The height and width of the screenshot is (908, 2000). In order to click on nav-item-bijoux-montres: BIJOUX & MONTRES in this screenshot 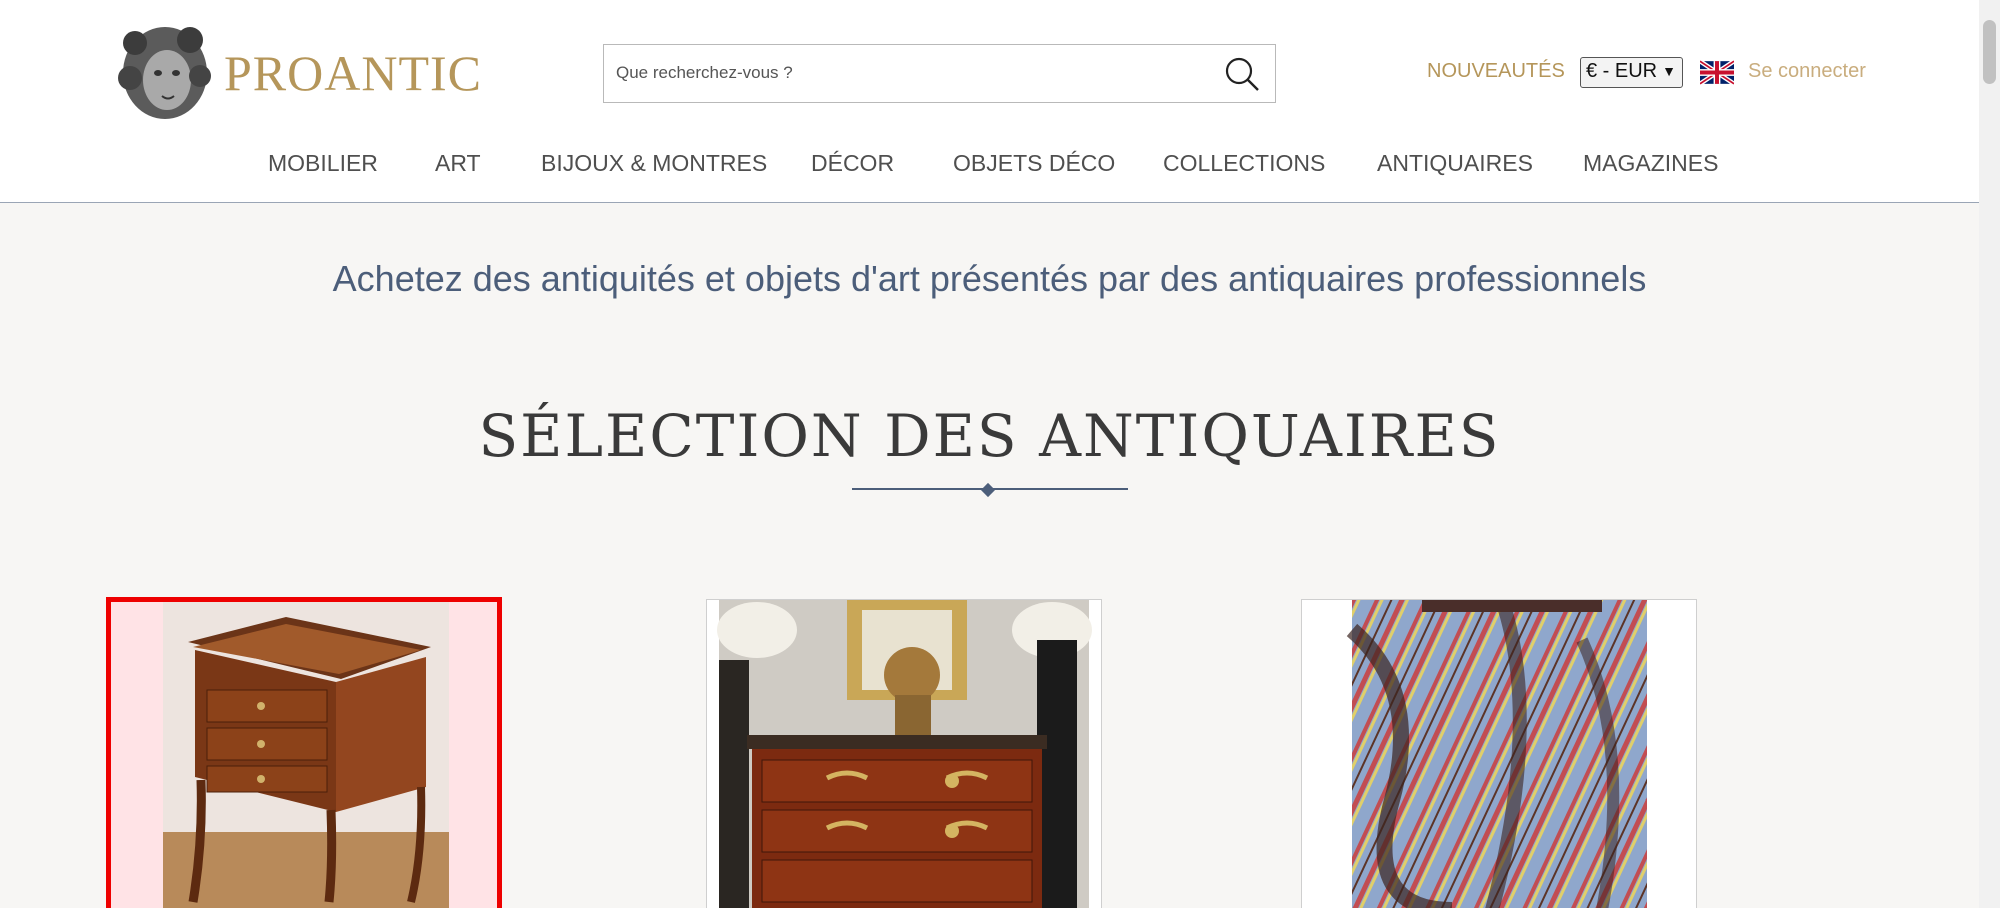, I will do `click(654, 163)`.